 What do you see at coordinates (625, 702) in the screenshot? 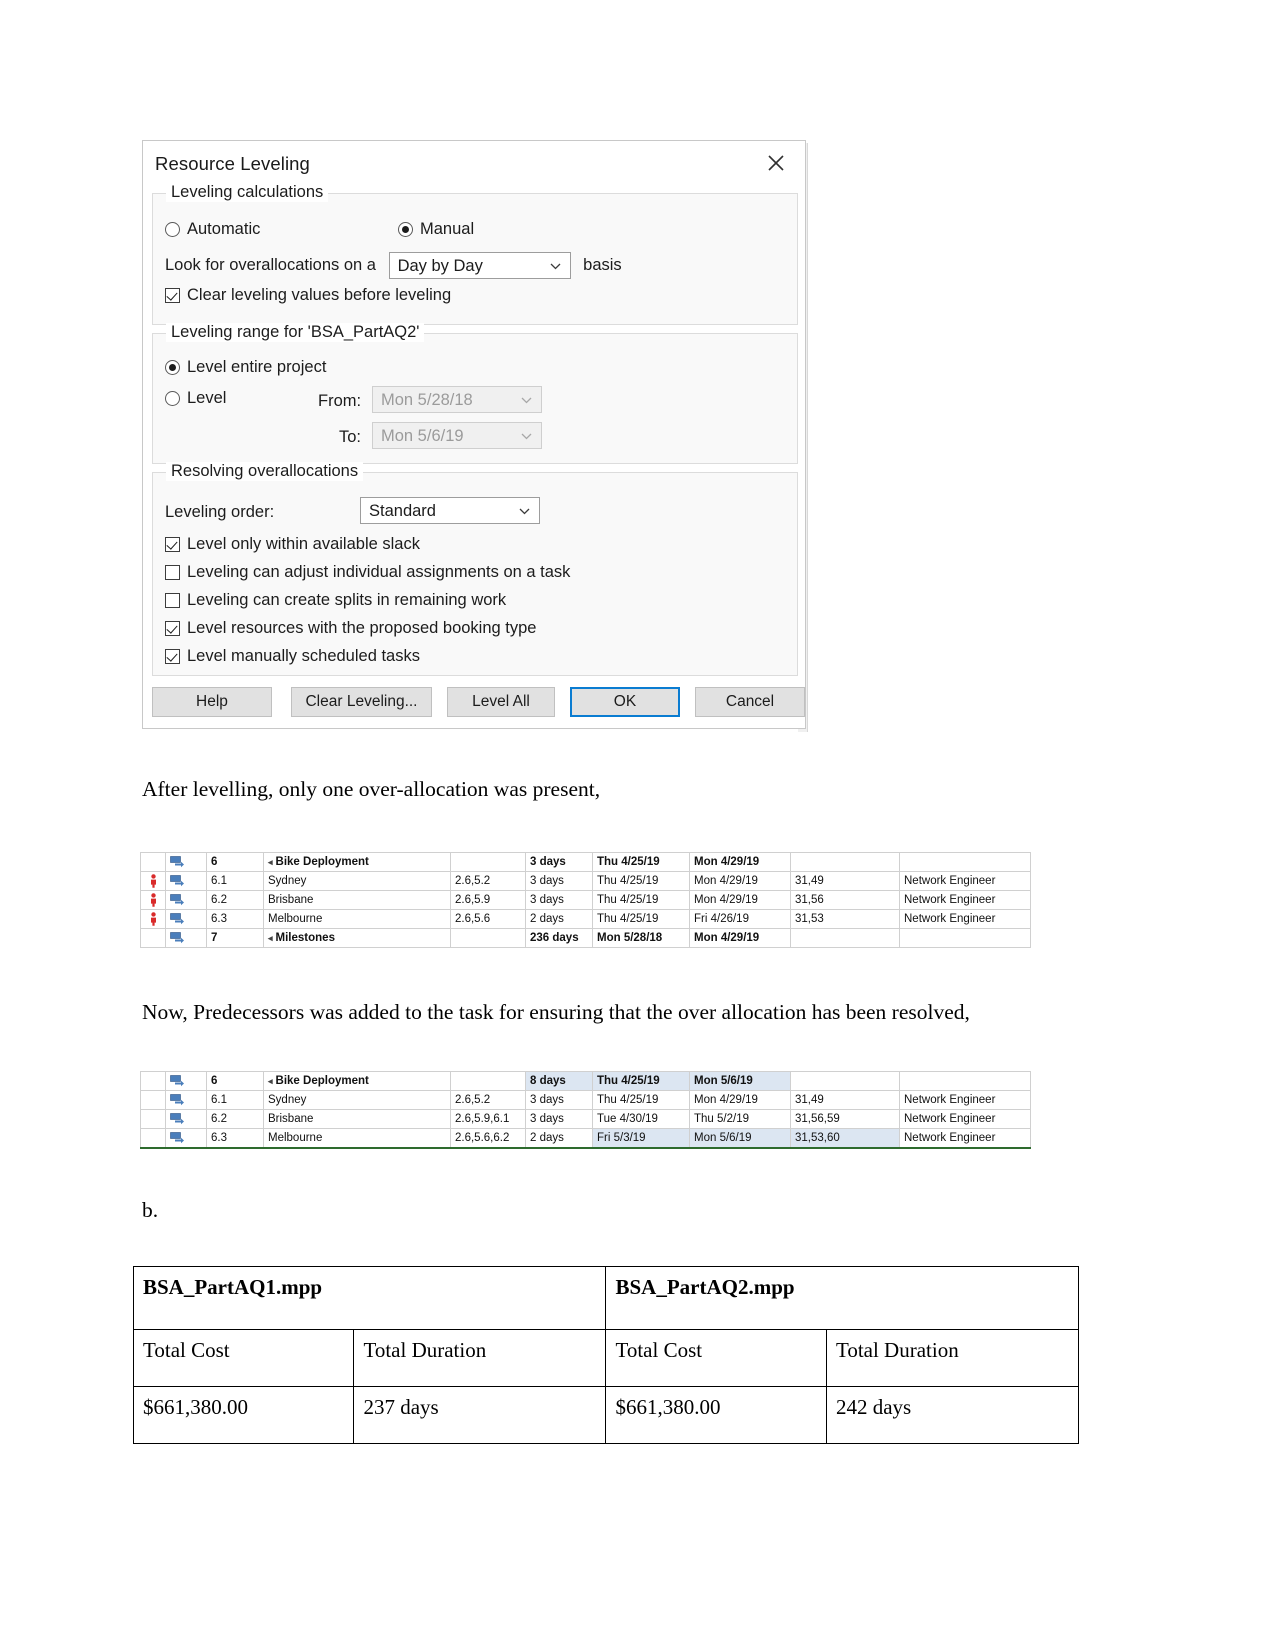
I see `ok-button: OK` at bounding box center [625, 702].